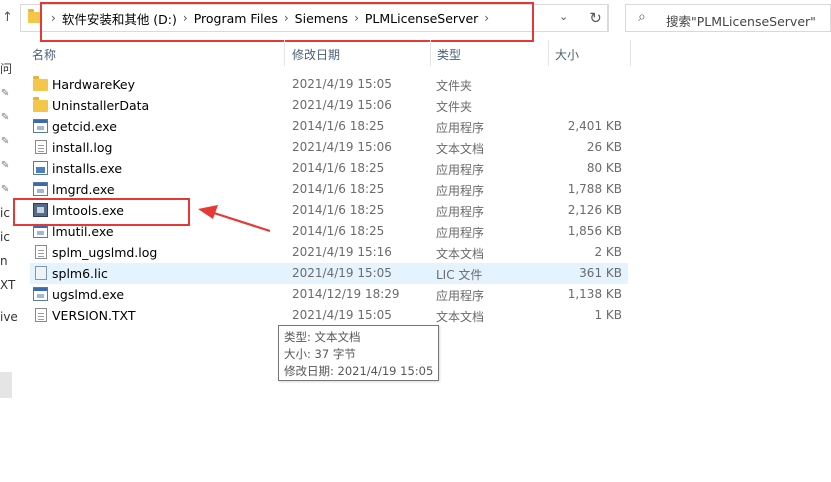  I want to click on file-tooltip: 类型: 文本文档 大小: 37 字节 修改日期: 2021/4/19 15:05, so click(358, 353).